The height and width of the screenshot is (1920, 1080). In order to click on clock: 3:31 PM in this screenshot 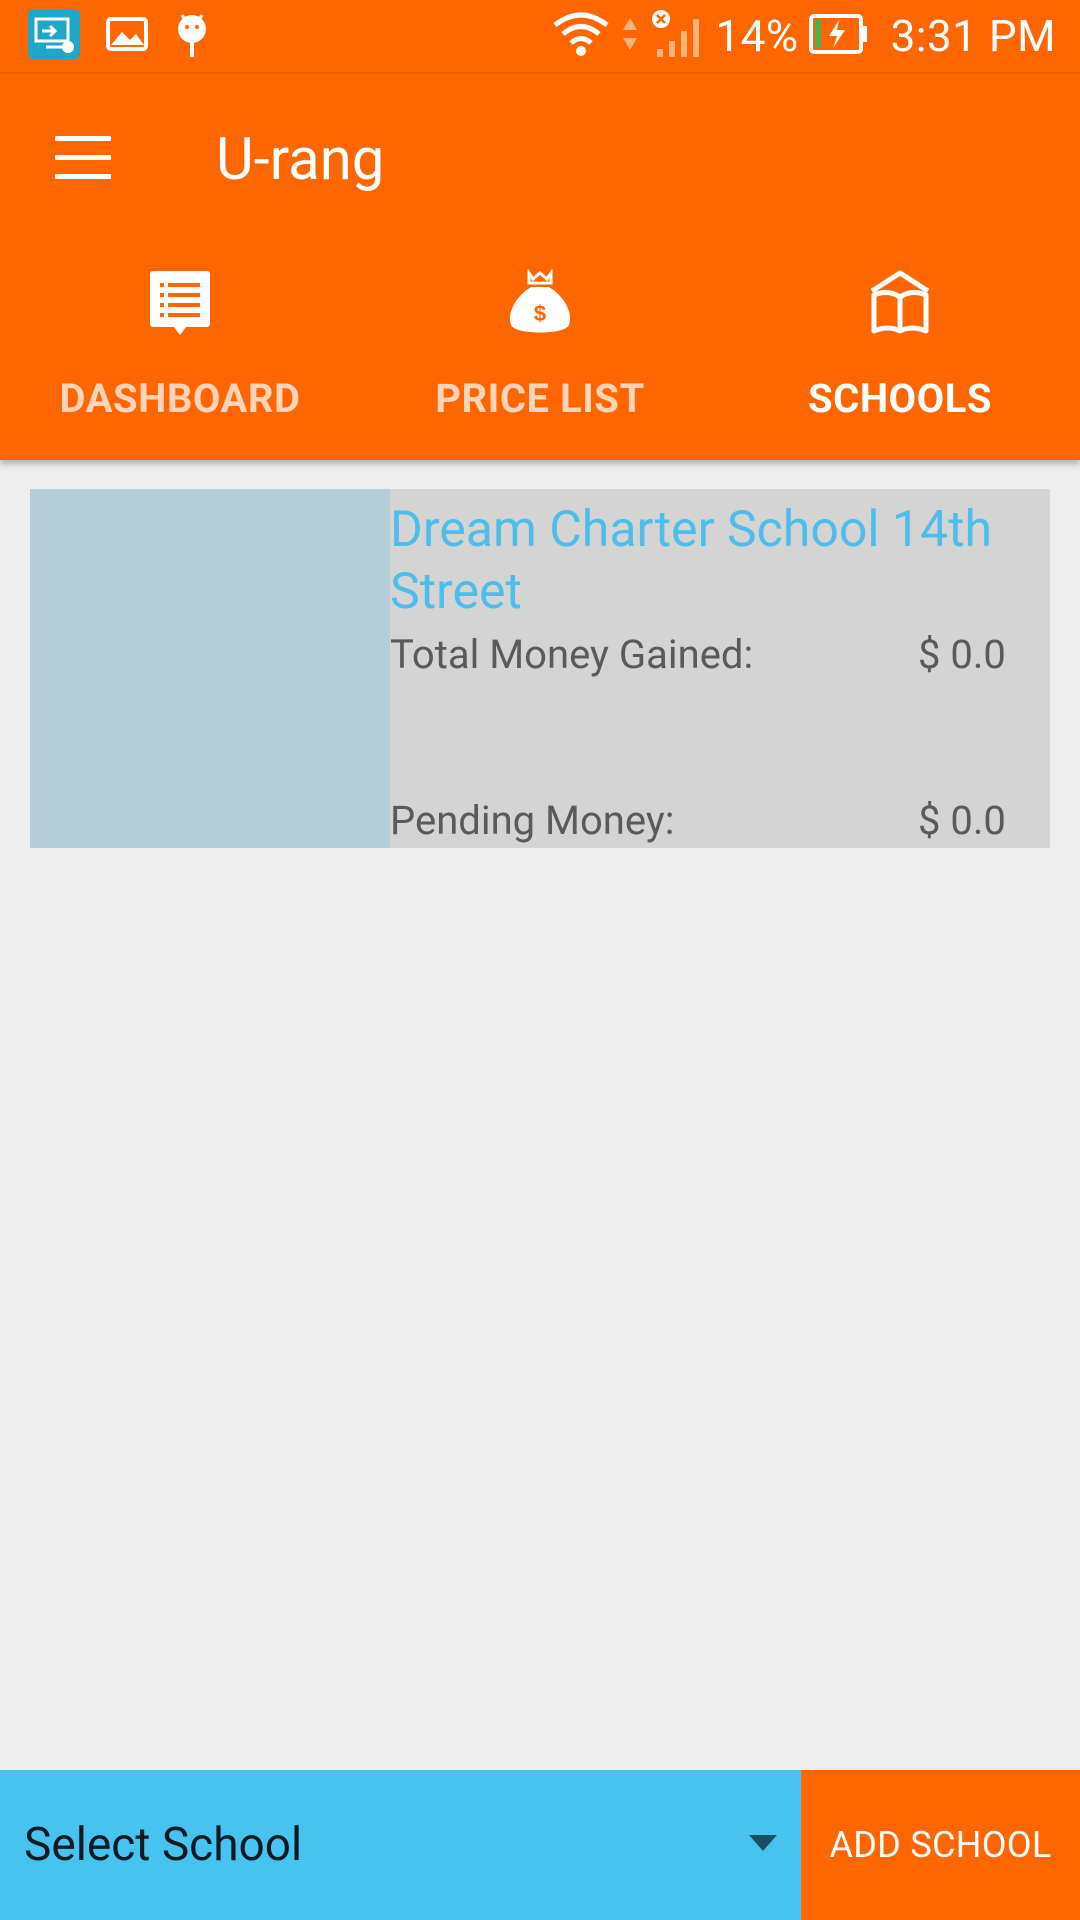, I will do `click(973, 36)`.